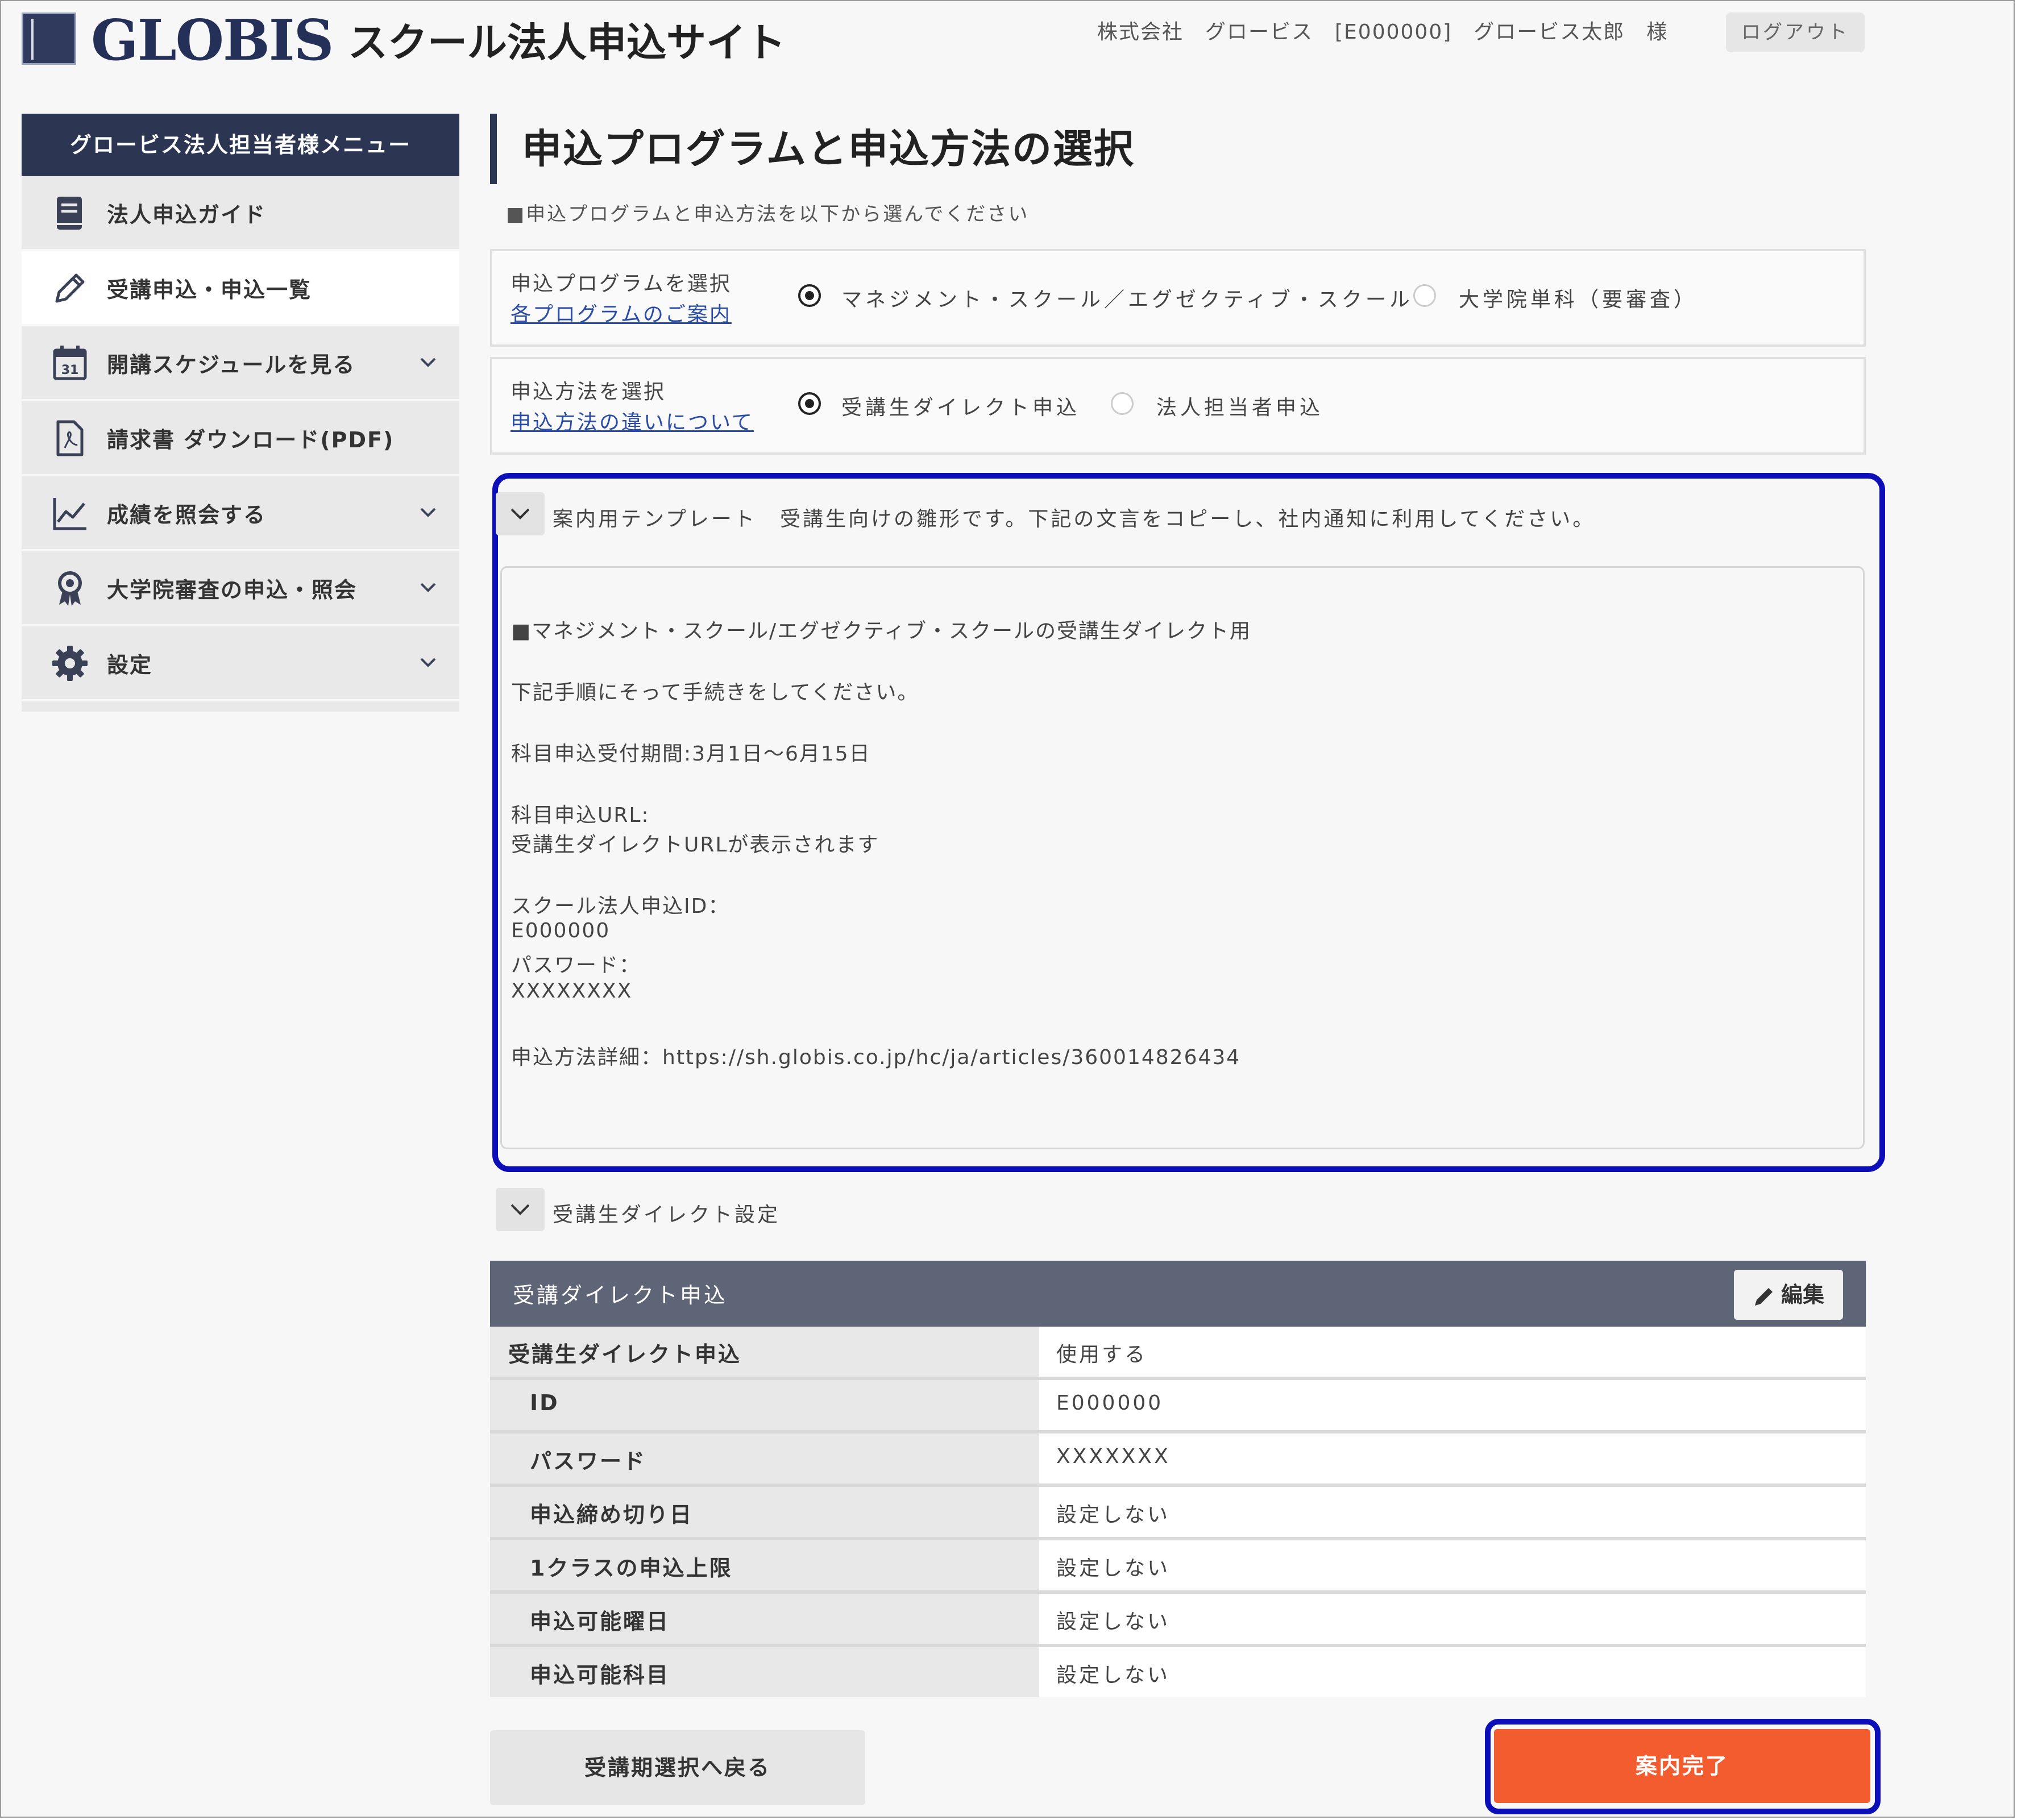  Describe the element at coordinates (612, 1515) in the screenshot. I see `table-key: 申込締め切り日` at that location.